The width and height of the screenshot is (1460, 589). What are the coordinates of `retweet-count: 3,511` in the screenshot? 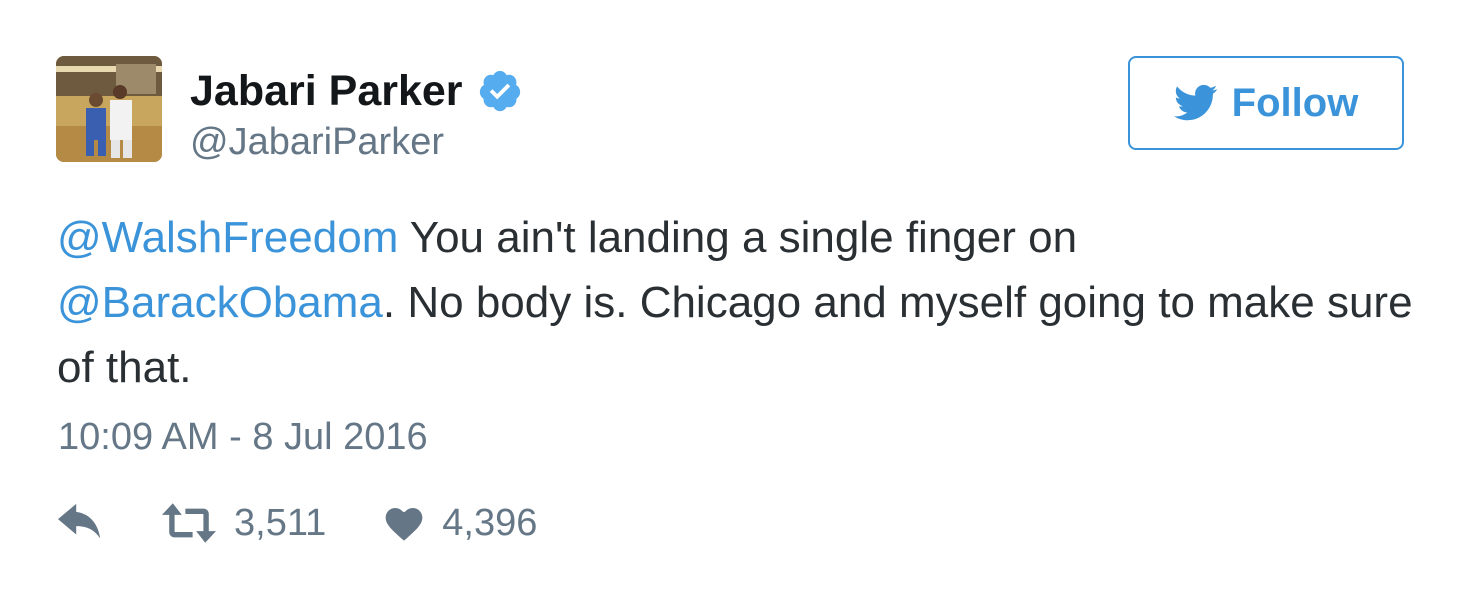 It's located at (280, 523).